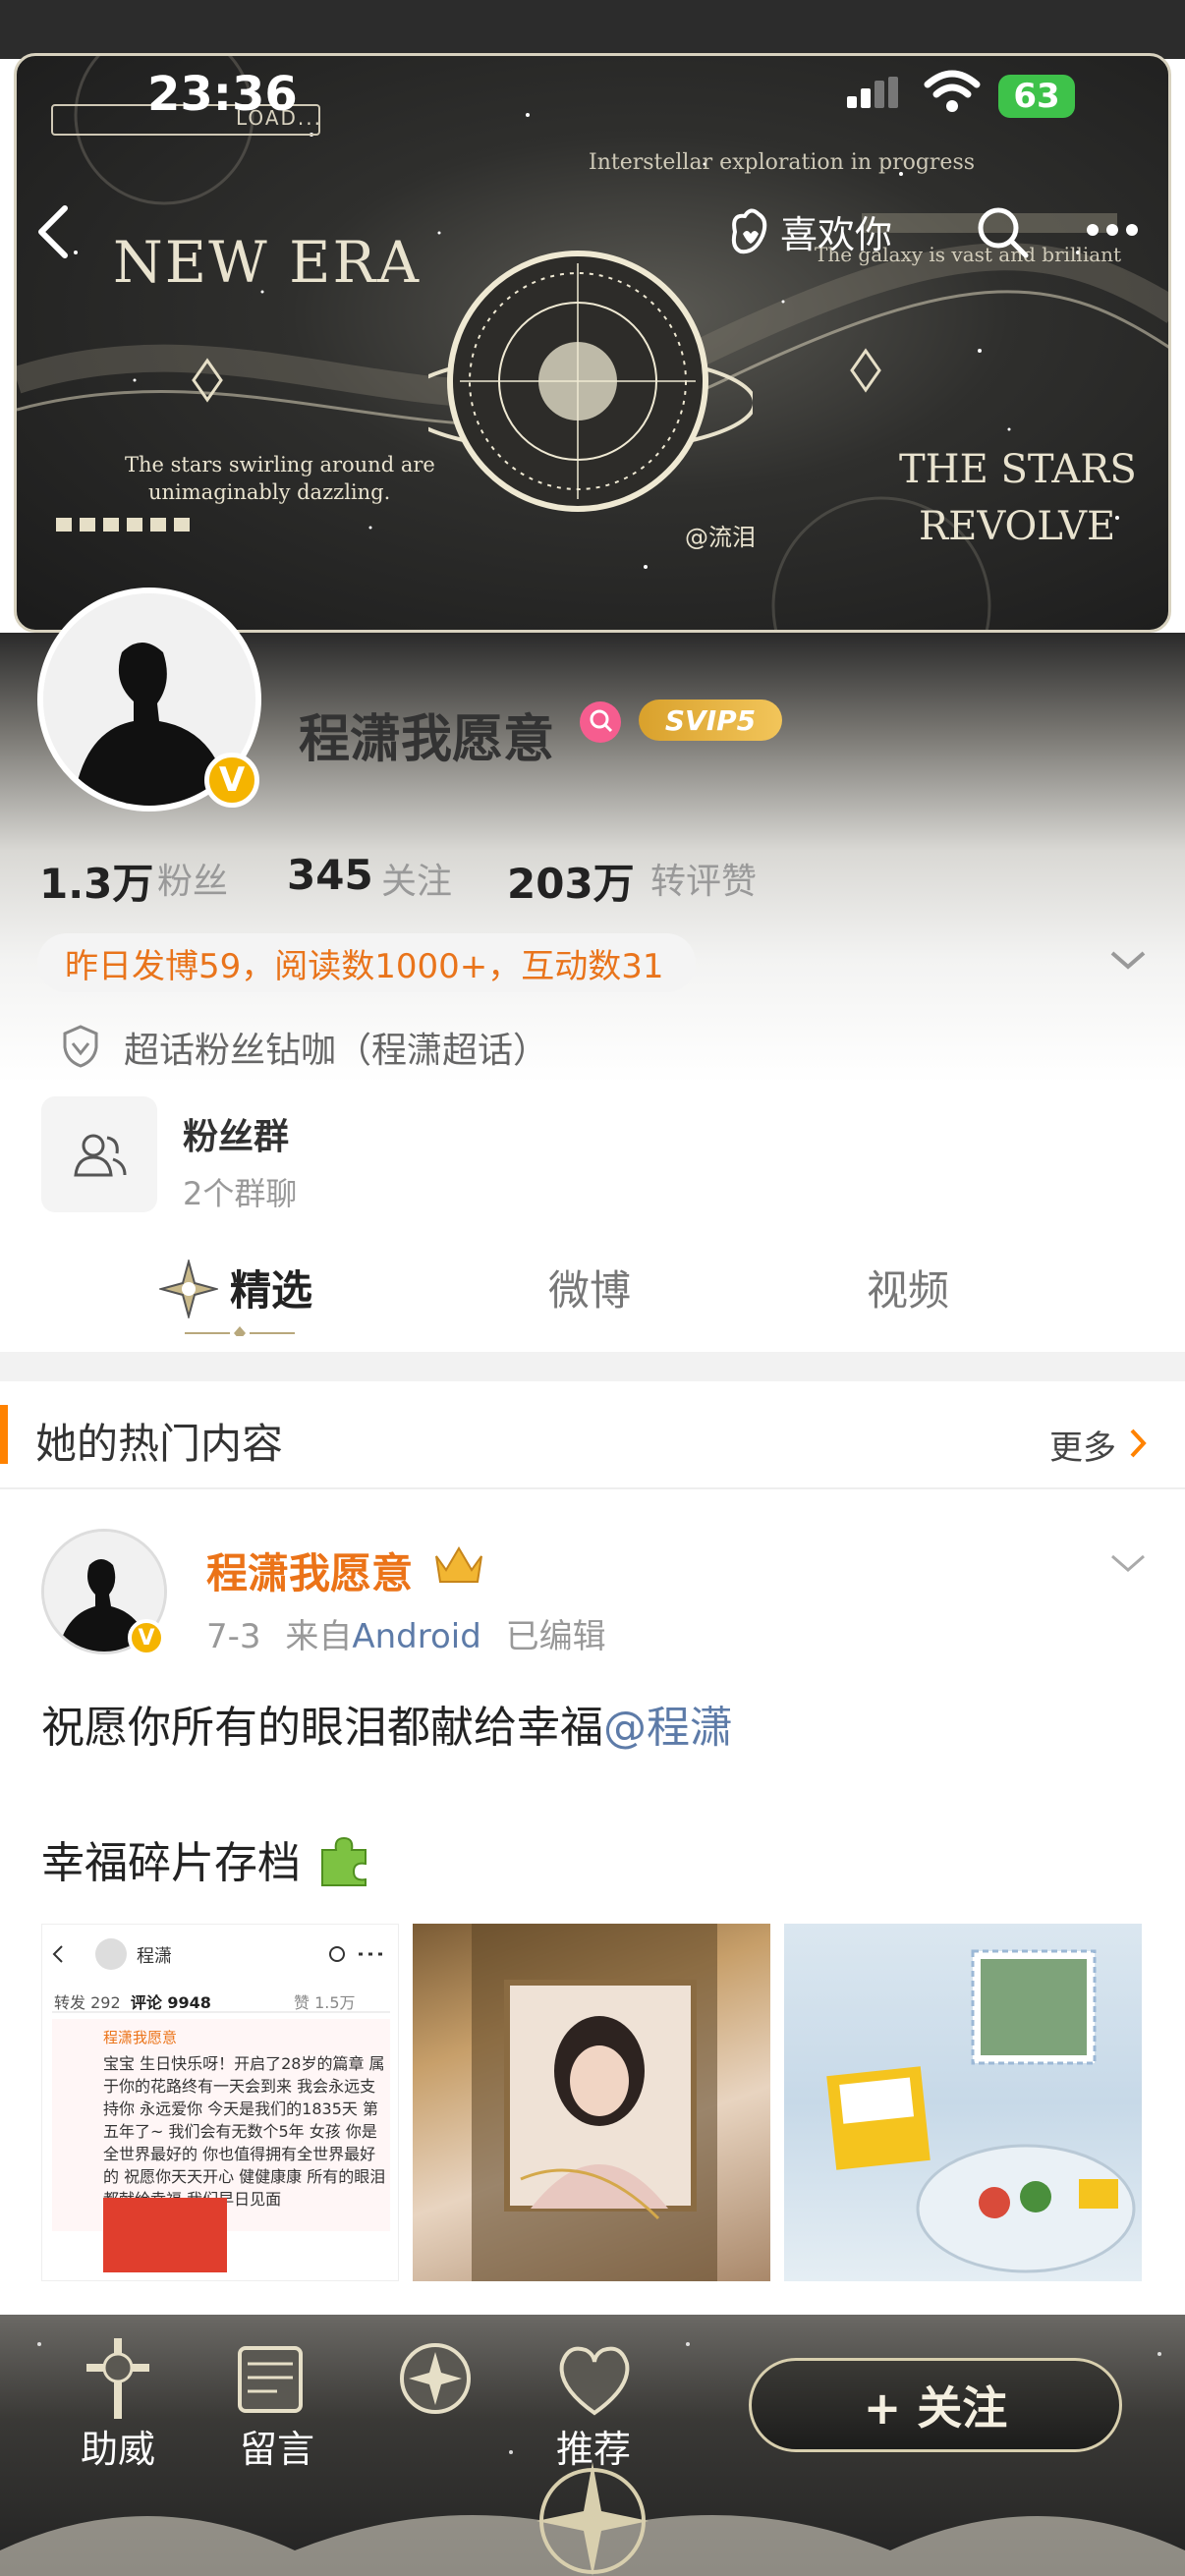 The image size is (1185, 2576). Describe the element at coordinates (267, 262) in the screenshot. I see `banner-title-left: NEW ERA` at that location.